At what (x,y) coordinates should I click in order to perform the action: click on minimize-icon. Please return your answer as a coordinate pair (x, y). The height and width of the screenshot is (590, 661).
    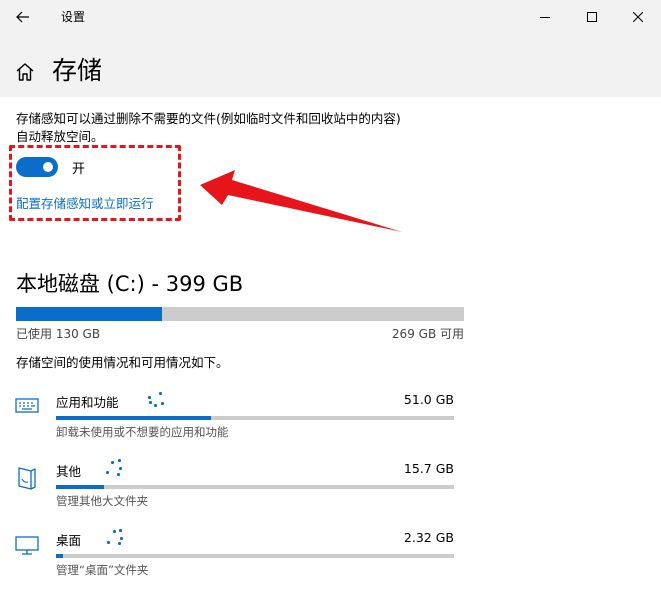
    Looking at the image, I should click on (545, 17).